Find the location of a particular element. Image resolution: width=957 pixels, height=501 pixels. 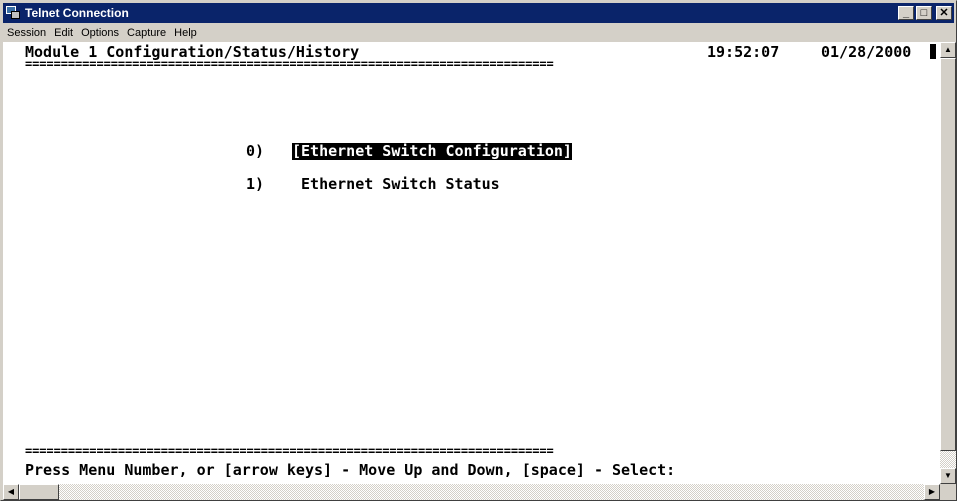

menu-session: Session is located at coordinates (26, 33).